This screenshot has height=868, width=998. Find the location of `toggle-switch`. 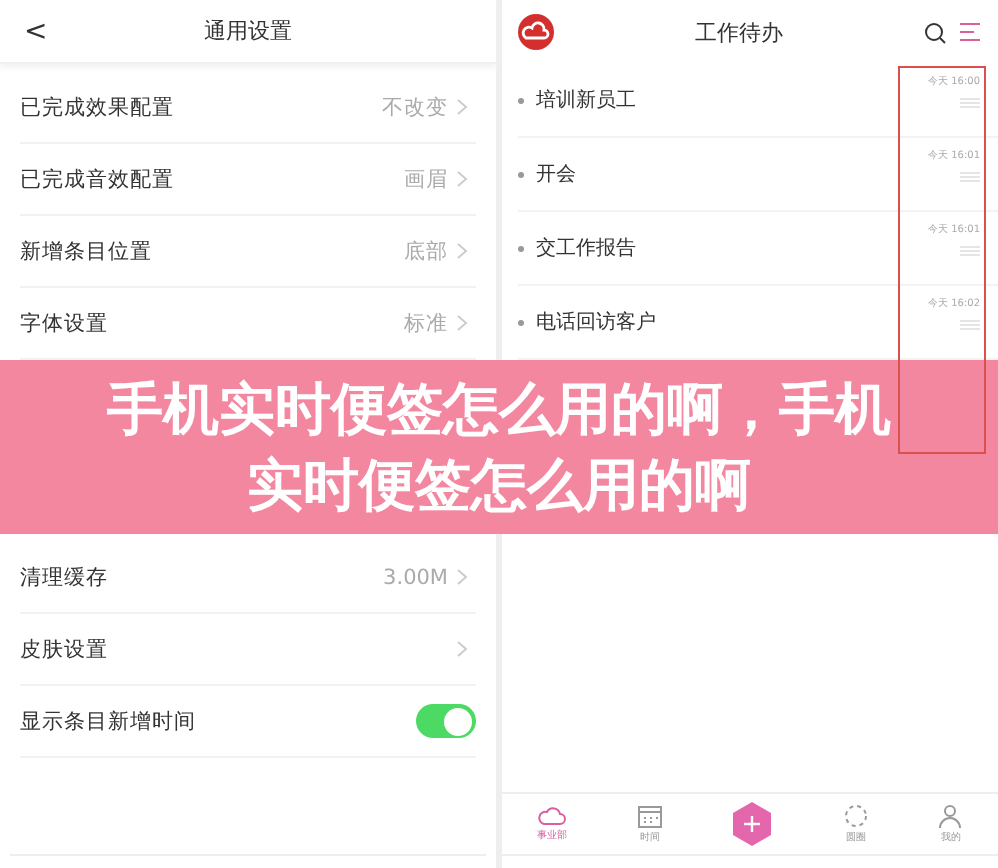

toggle-switch is located at coordinates (446, 721).